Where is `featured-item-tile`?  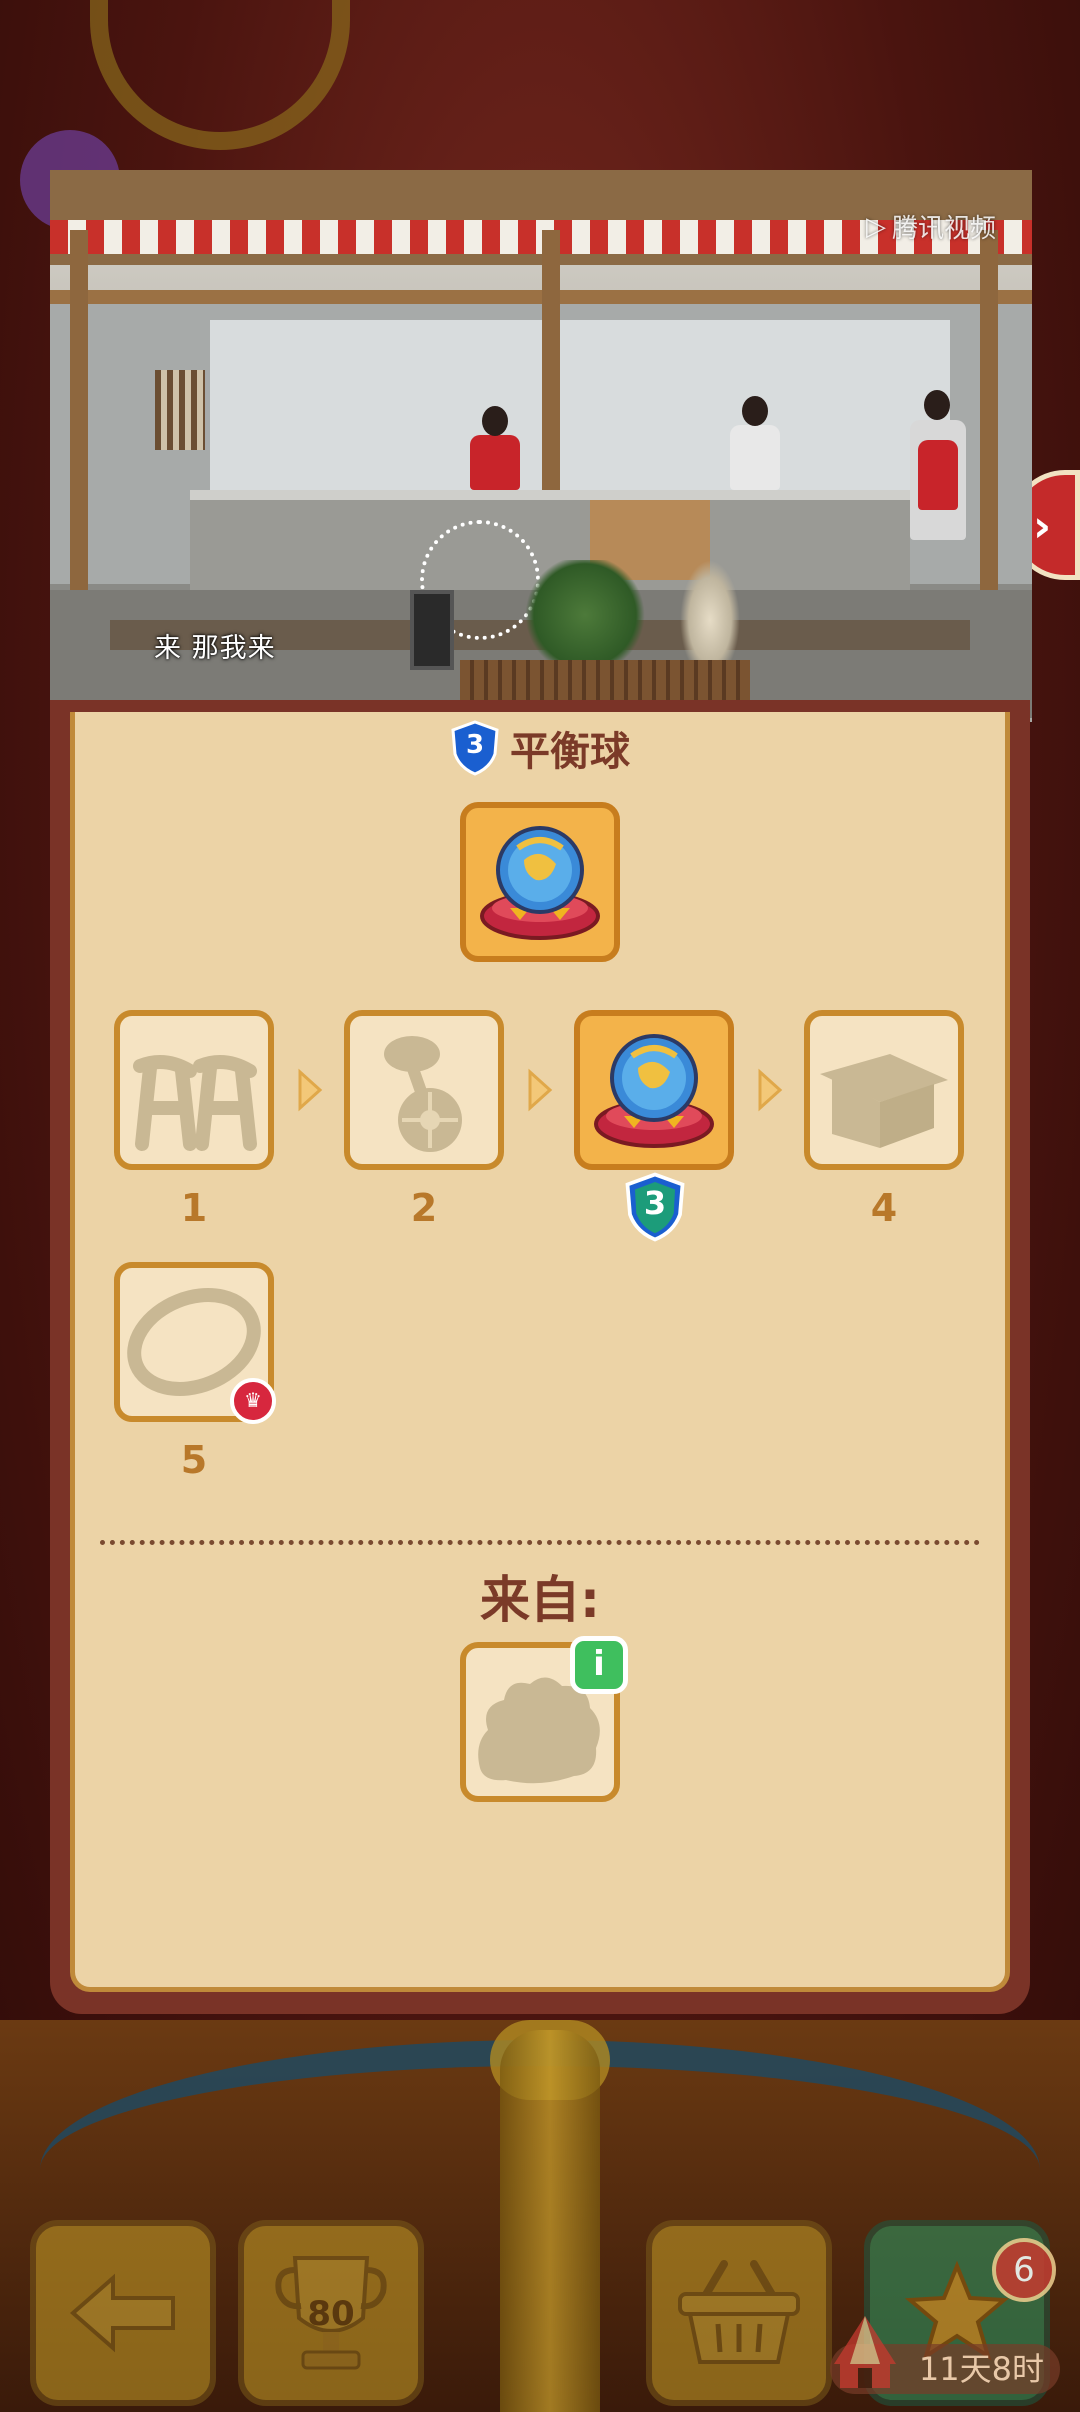 featured-item-tile is located at coordinates (540, 882).